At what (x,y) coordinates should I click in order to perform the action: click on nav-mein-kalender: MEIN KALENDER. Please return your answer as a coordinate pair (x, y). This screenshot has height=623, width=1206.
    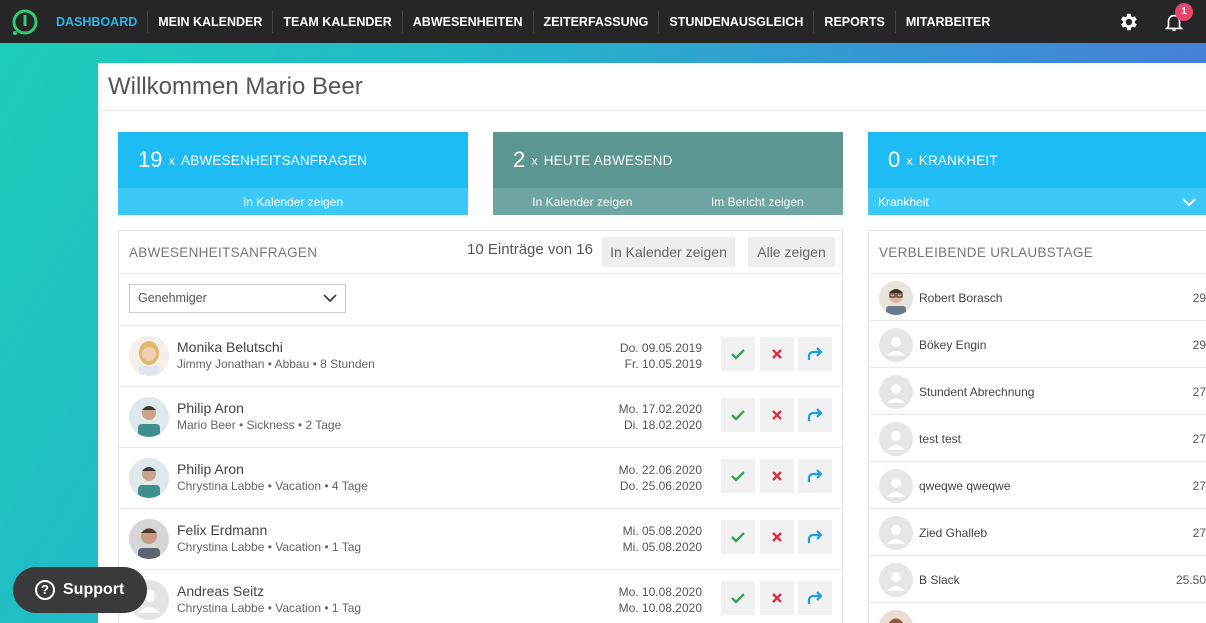
    Looking at the image, I should click on (211, 21).